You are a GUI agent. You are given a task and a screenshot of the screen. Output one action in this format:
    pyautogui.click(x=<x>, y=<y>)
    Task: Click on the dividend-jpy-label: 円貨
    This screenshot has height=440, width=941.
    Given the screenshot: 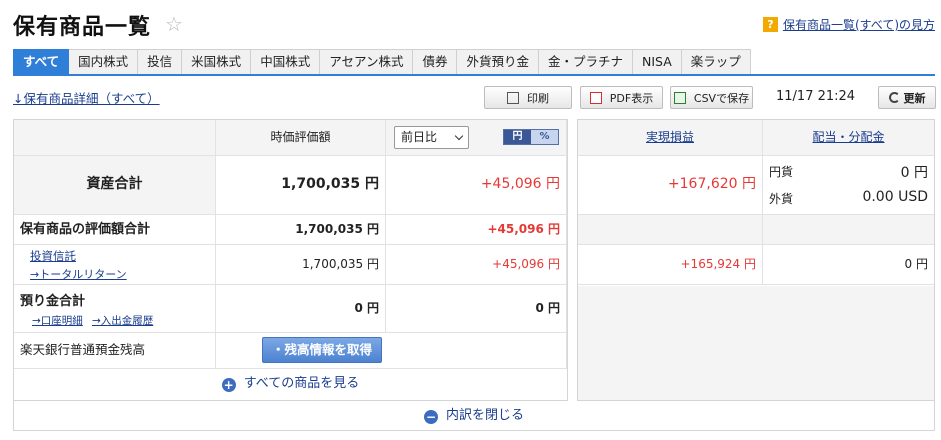 What is the action you would take?
    pyautogui.click(x=781, y=172)
    